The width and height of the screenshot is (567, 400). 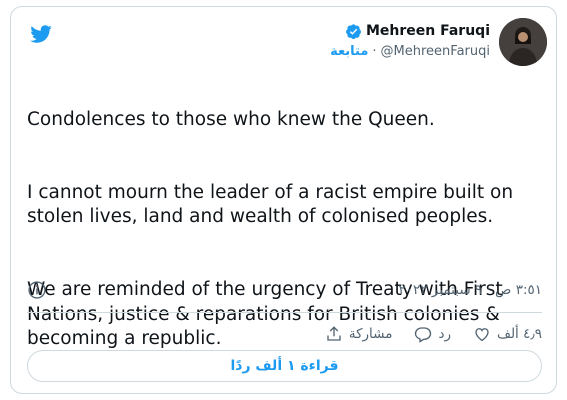 I want to click on author-block: Mehreen Faruqi متابعة · @MehreenFaruqi, so click(x=410, y=40).